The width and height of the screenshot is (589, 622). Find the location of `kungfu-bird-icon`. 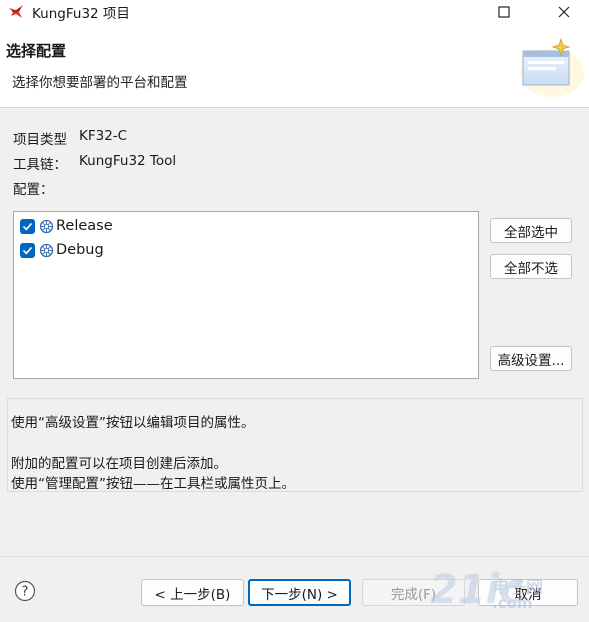

kungfu-bird-icon is located at coordinates (16, 11).